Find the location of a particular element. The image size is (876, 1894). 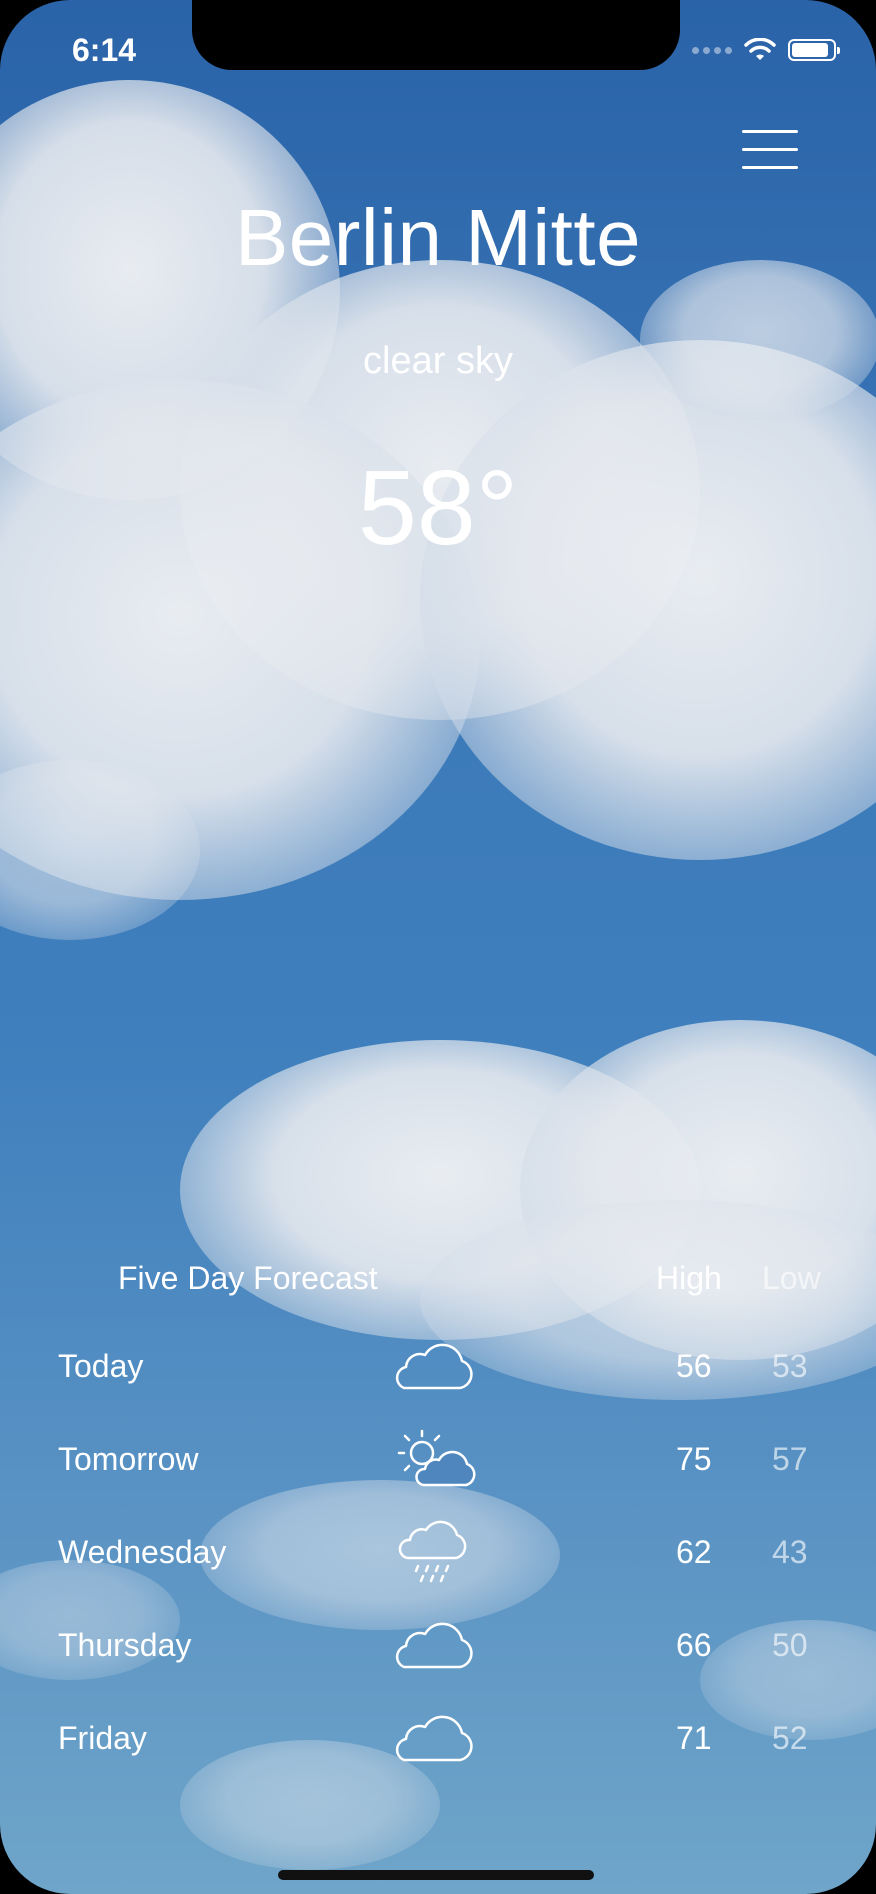

forecast-row-wednesday: Wednesday 62 43 is located at coordinates (438, 1557).